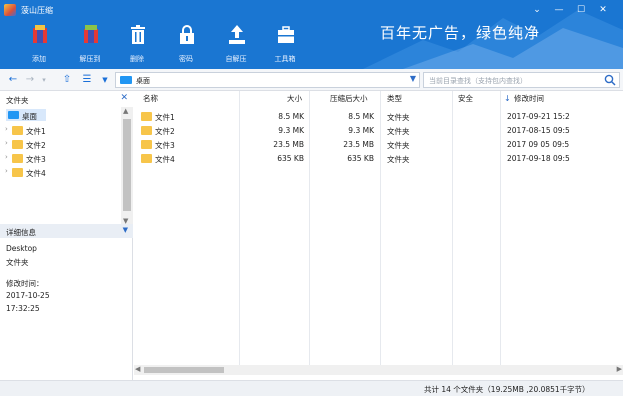  Describe the element at coordinates (66, 99) in the screenshot. I see `folder-panel-header: 文件夹 ✕` at that location.